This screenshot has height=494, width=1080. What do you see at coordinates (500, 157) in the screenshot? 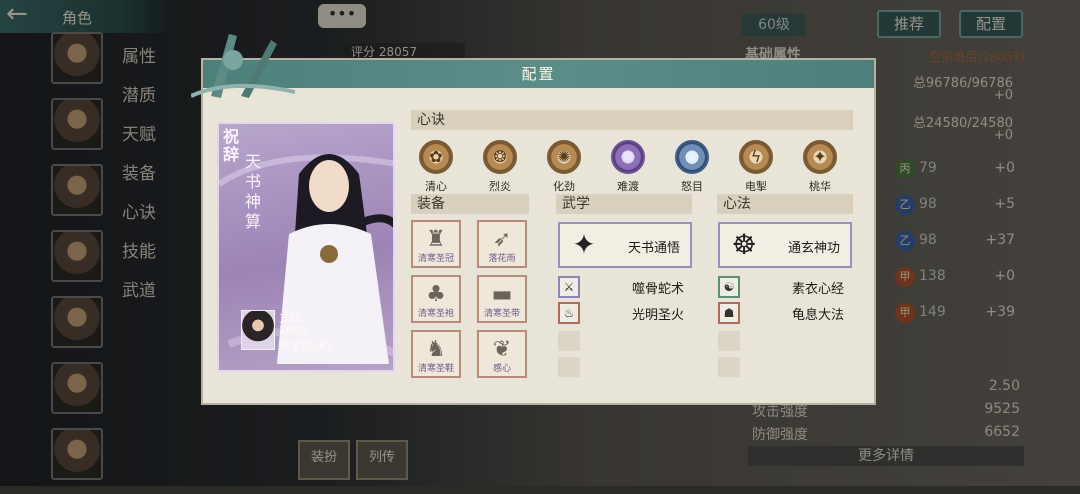
I see `flame-icon: ❂` at bounding box center [500, 157].